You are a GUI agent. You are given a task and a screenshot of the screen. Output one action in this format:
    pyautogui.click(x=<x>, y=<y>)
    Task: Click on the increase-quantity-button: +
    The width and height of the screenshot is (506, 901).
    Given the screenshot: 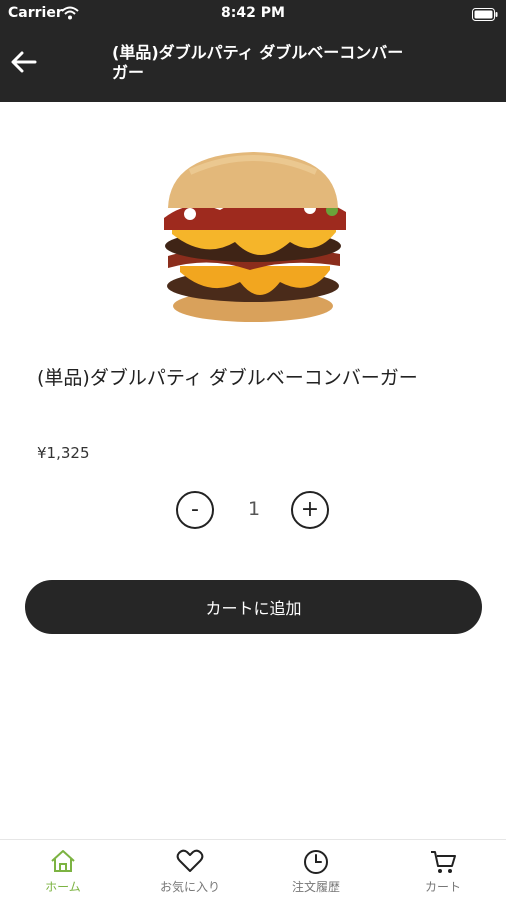 What is the action you would take?
    pyautogui.click(x=310, y=510)
    